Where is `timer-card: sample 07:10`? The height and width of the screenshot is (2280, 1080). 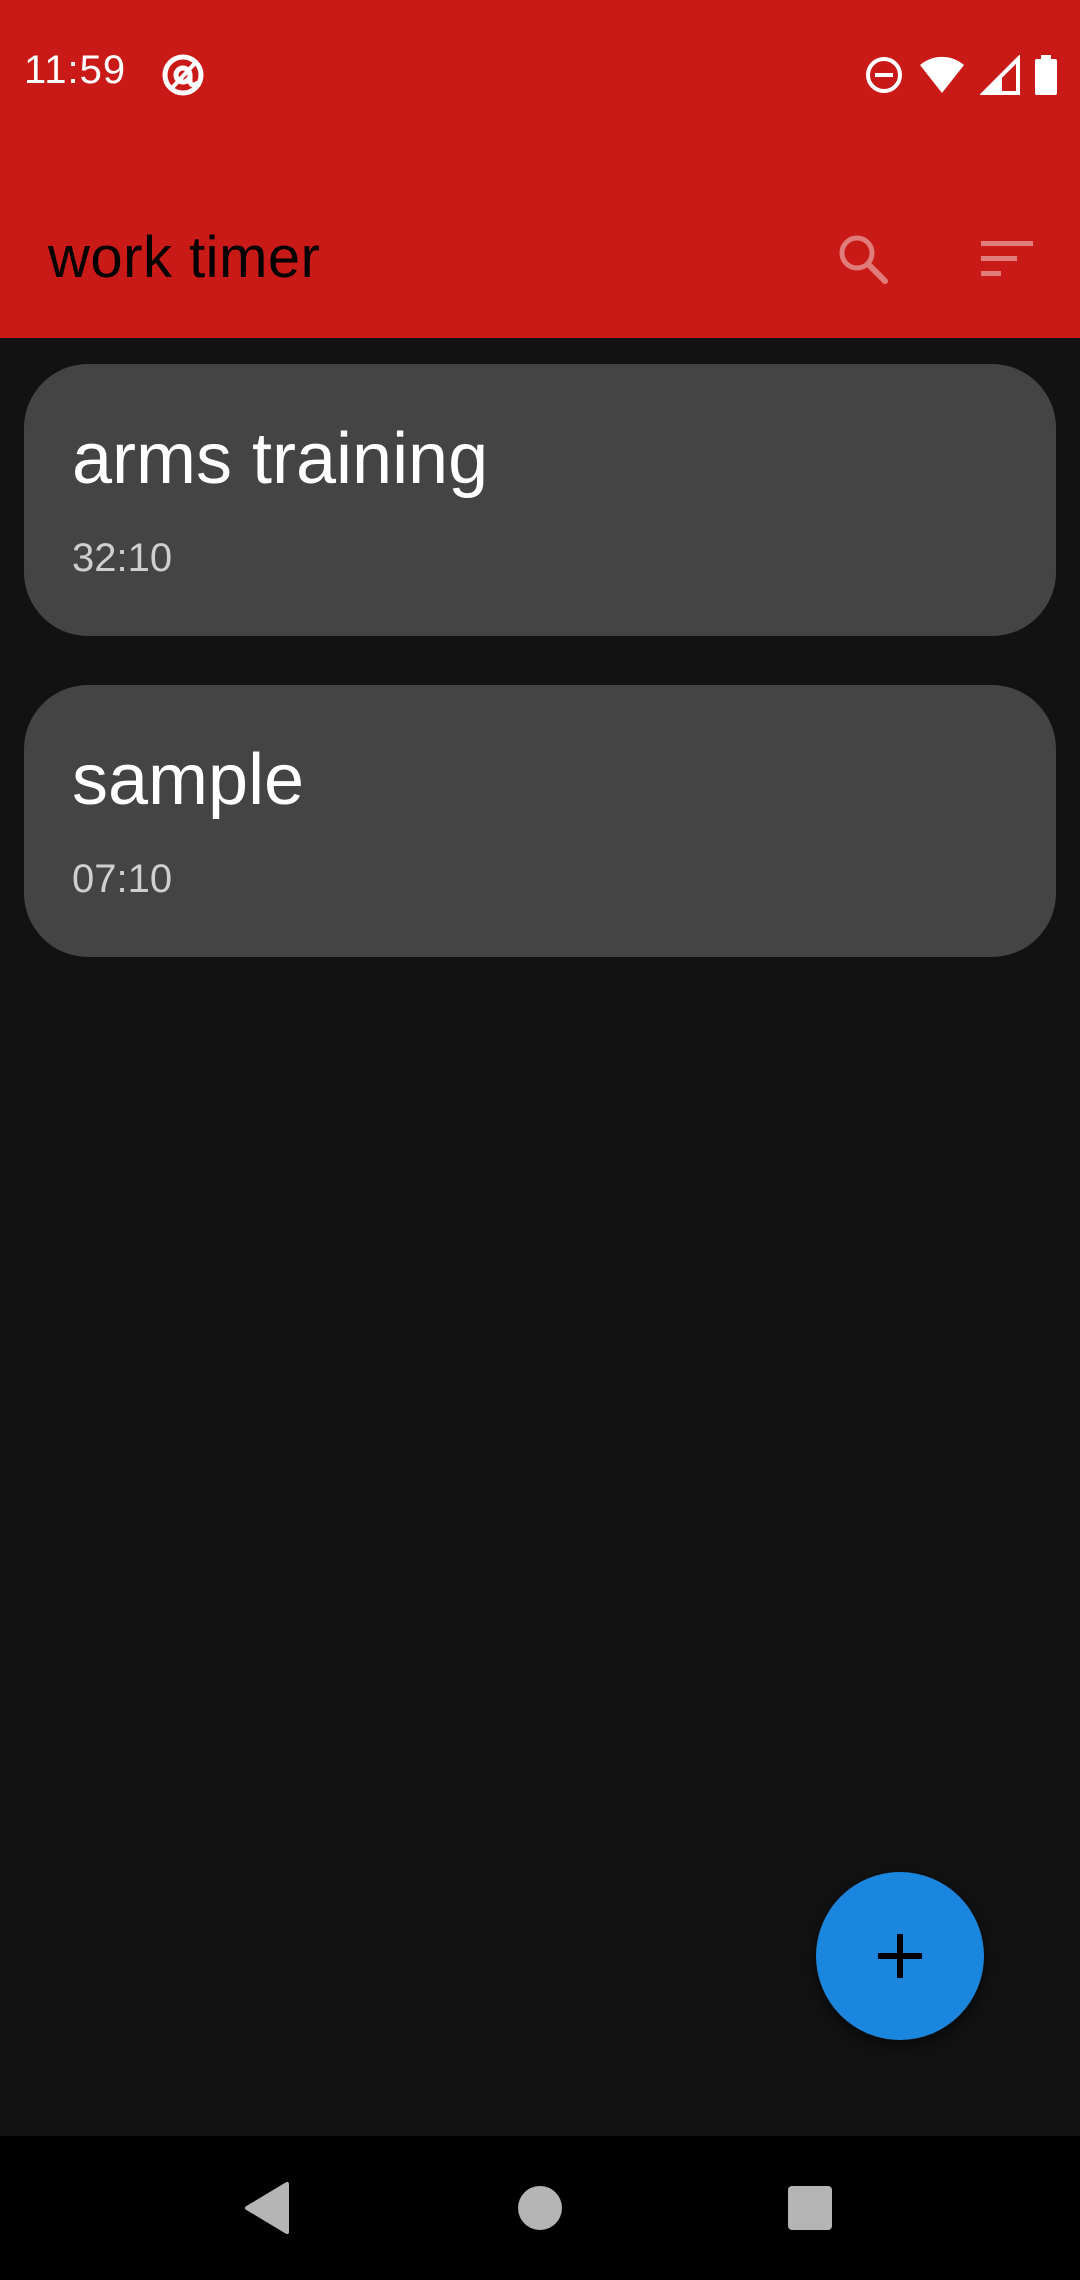 timer-card: sample 07:10 is located at coordinates (540, 821).